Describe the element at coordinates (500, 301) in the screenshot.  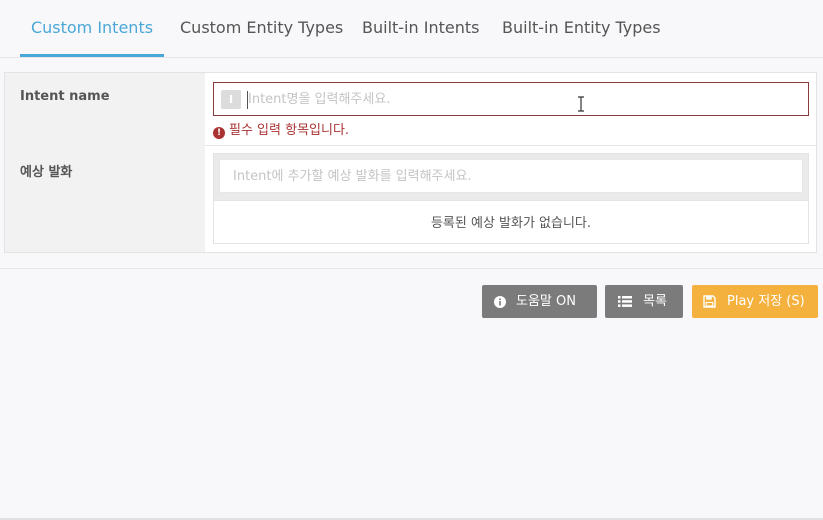
I see `info-icon` at that location.